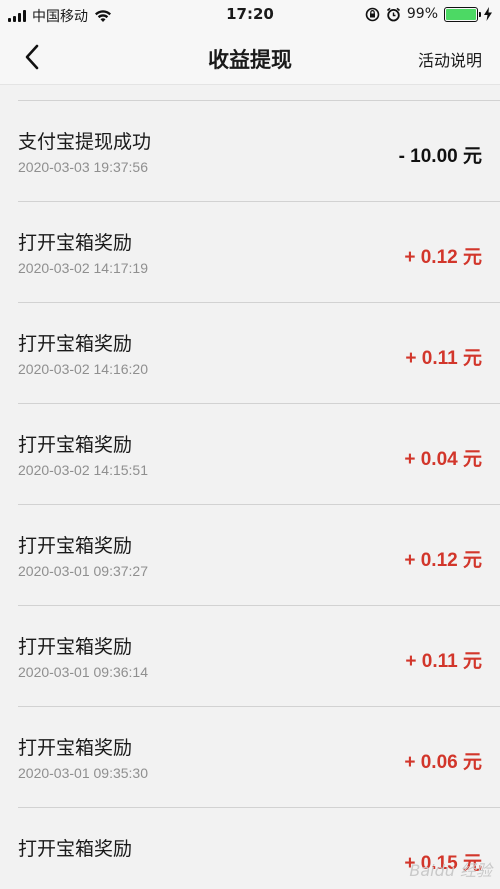  What do you see at coordinates (83, 167) in the screenshot?
I see `record-time: 2020-03-03 19:37:56` at bounding box center [83, 167].